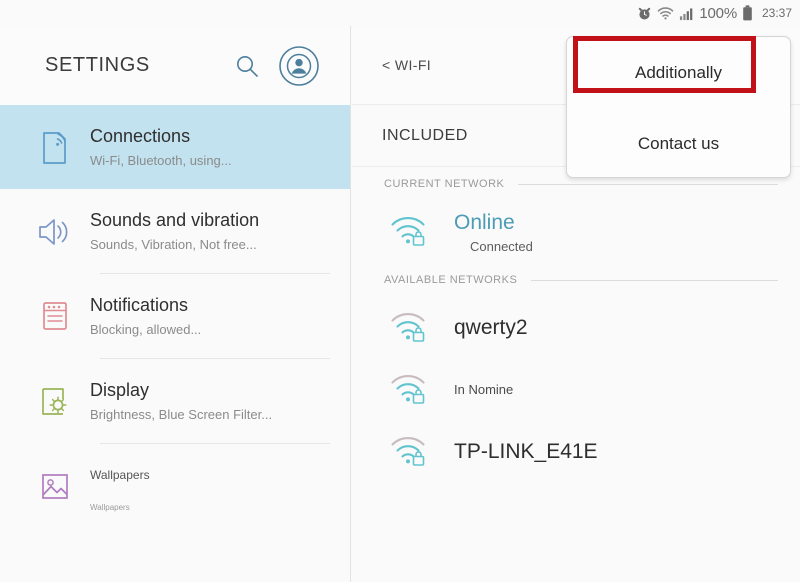  Describe the element at coordinates (175, 489) in the screenshot. I see `sidebar-item-wallpapers: Wallpapers Wallpapers` at that location.